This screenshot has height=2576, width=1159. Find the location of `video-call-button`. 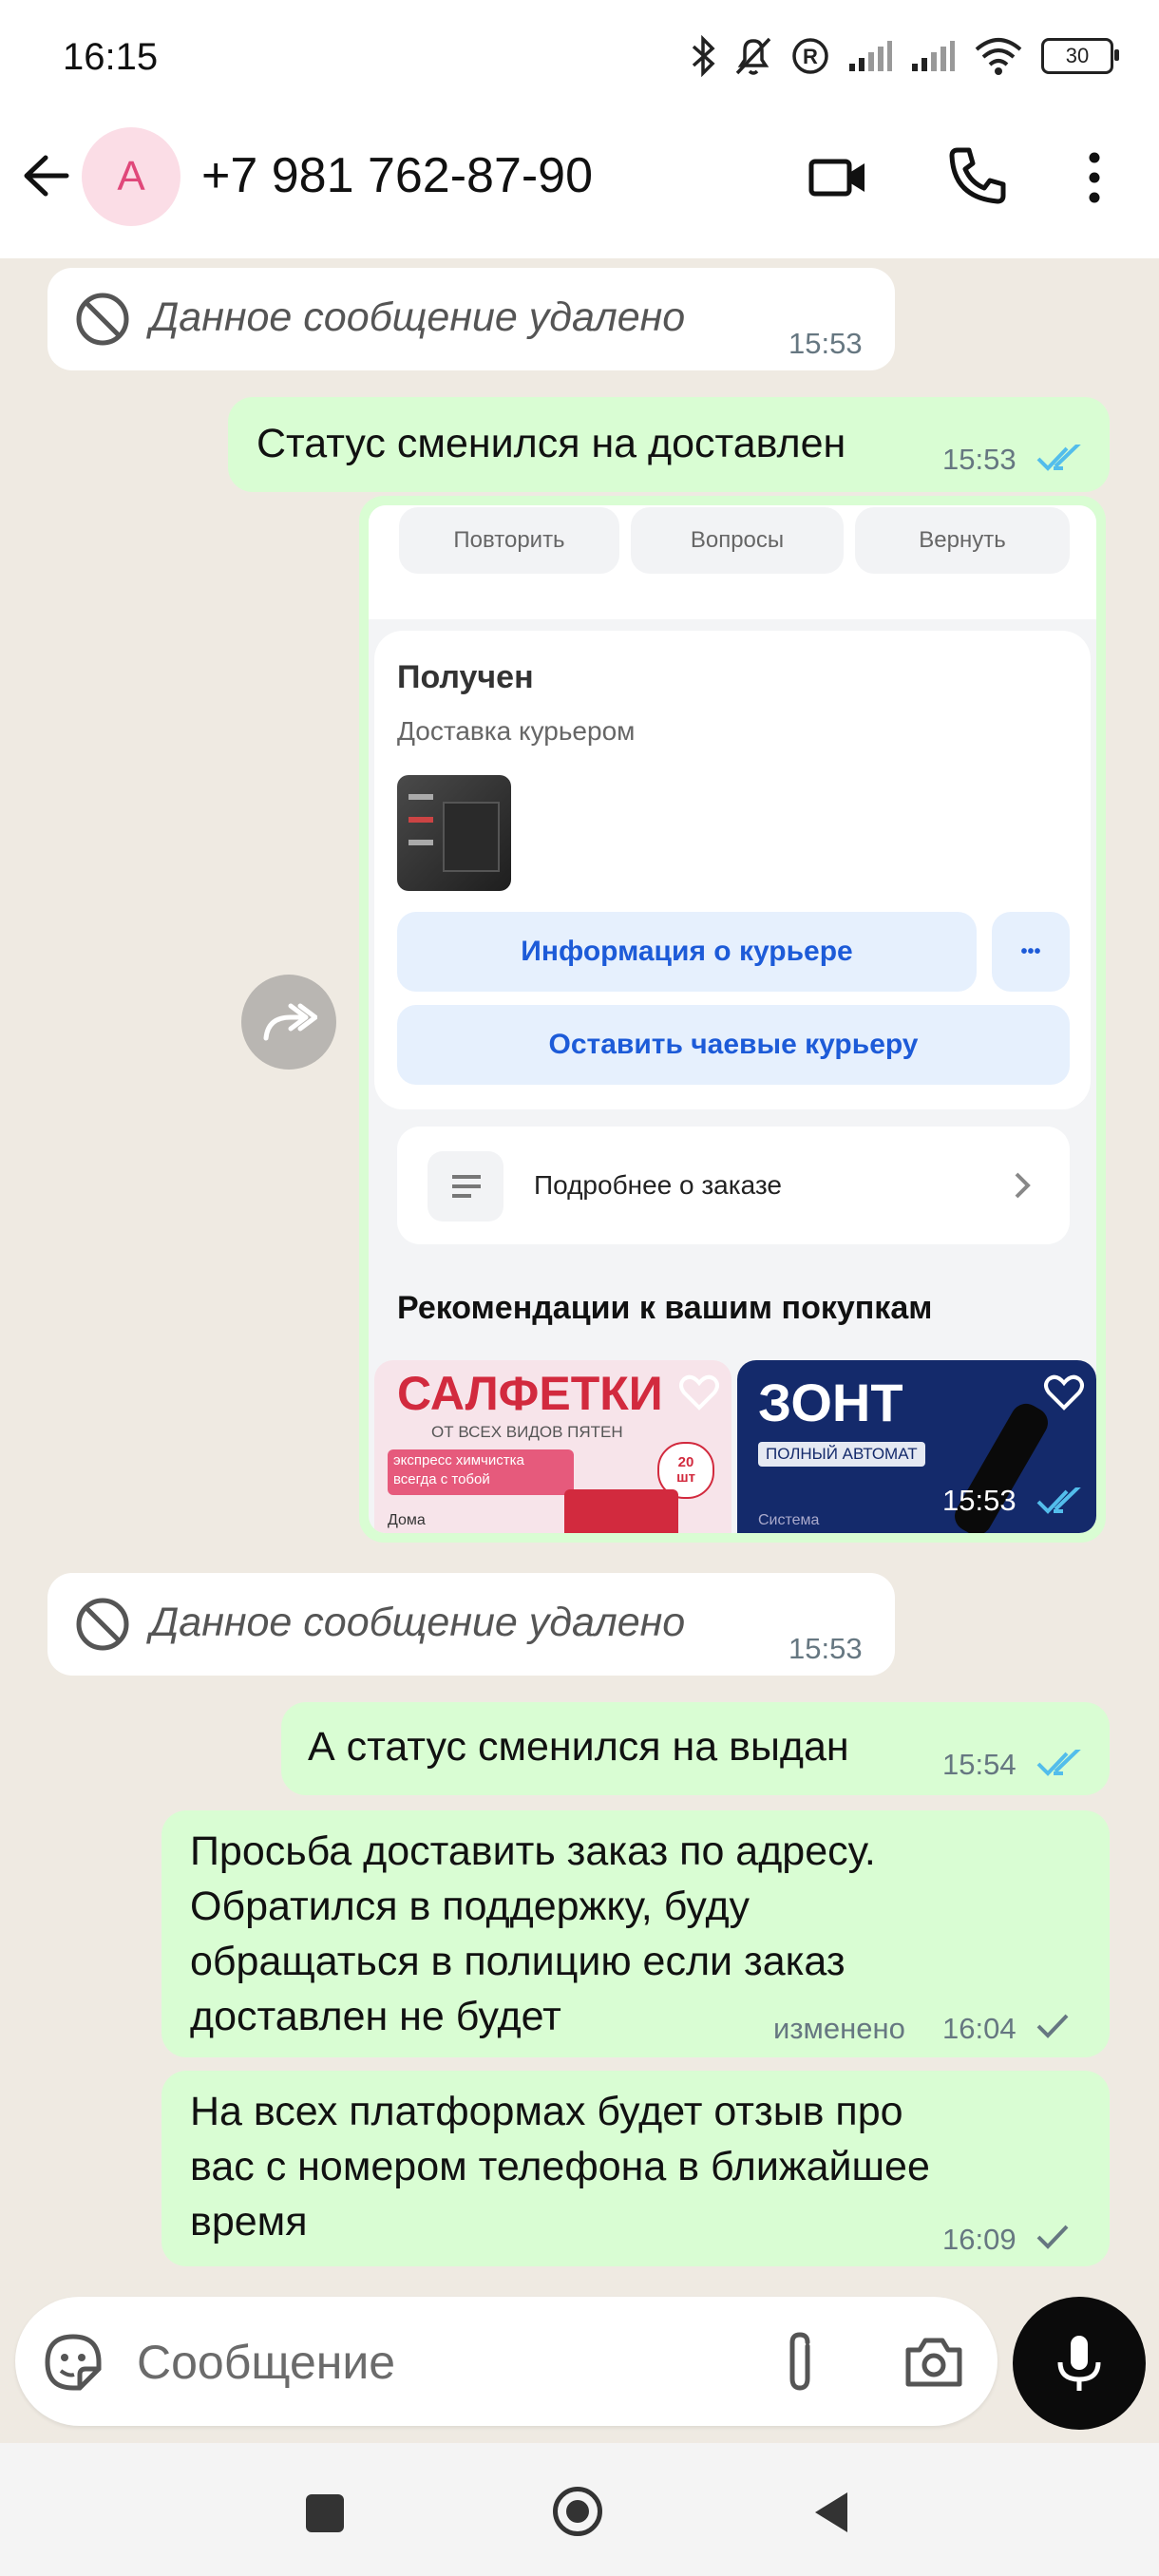

video-call-button is located at coordinates (839, 177).